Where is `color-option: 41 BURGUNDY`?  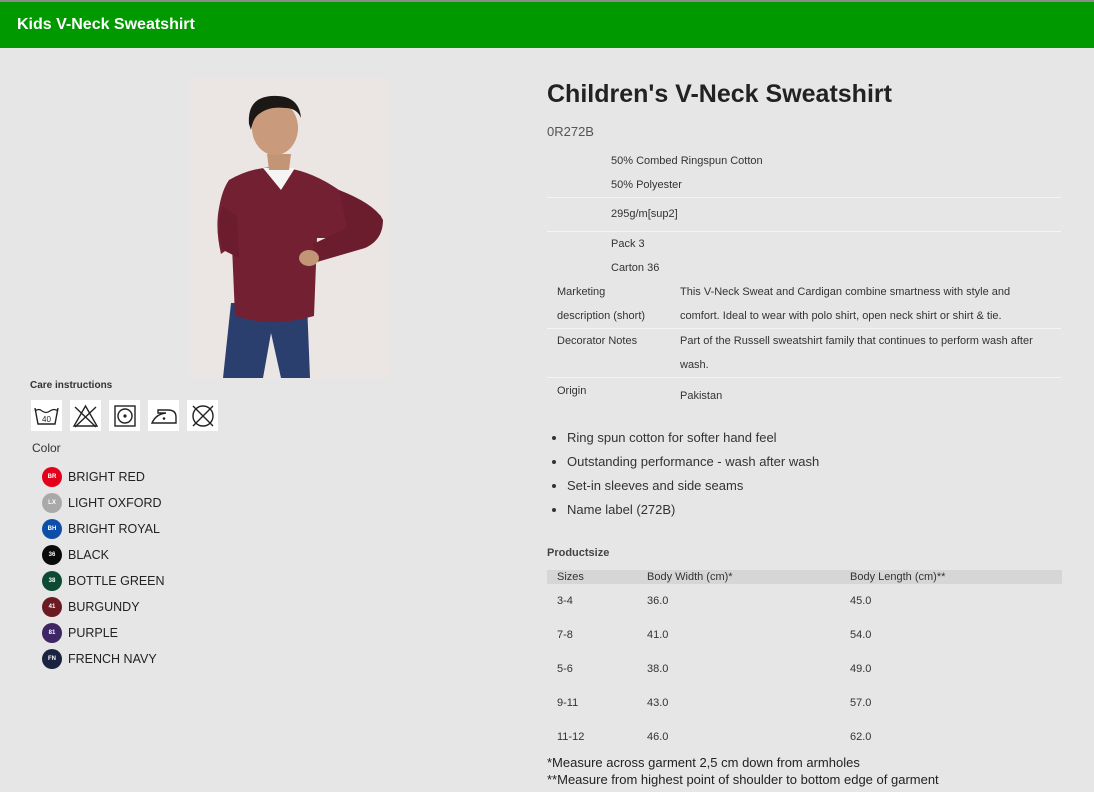 color-option: 41 BURGUNDY is located at coordinates (103, 607).